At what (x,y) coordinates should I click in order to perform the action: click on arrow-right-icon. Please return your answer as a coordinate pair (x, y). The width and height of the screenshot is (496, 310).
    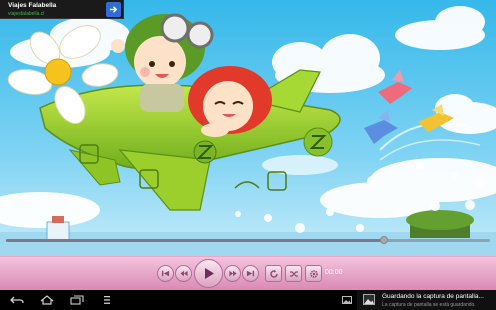
    Looking at the image, I should click on (113, 9).